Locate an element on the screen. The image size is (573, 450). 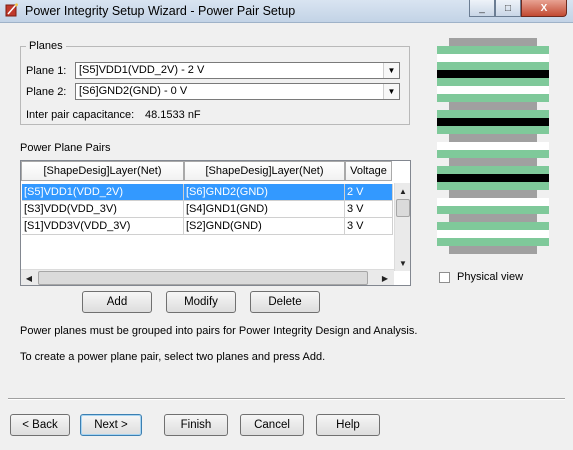
table-cell: 2 V is located at coordinates (369, 192).